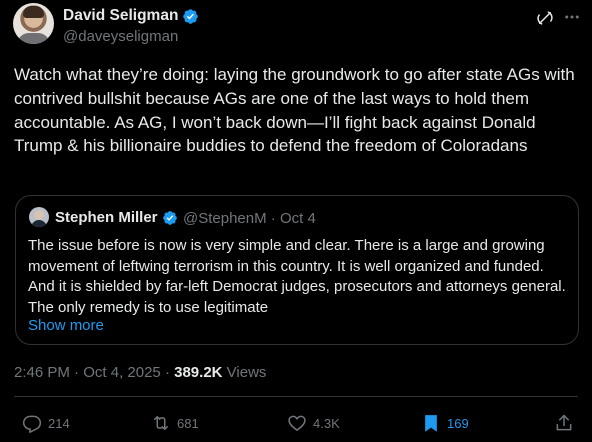  Describe the element at coordinates (445, 423) in the screenshot. I see `bookmark-button: 169` at that location.